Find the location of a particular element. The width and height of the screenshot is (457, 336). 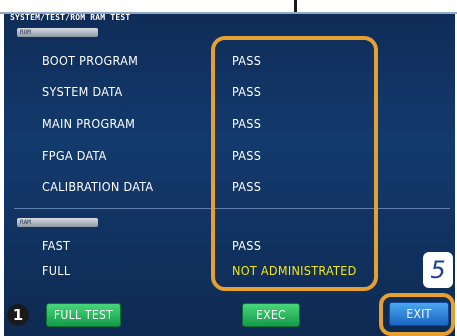

ram-section-label: RAM is located at coordinates (25, 222).